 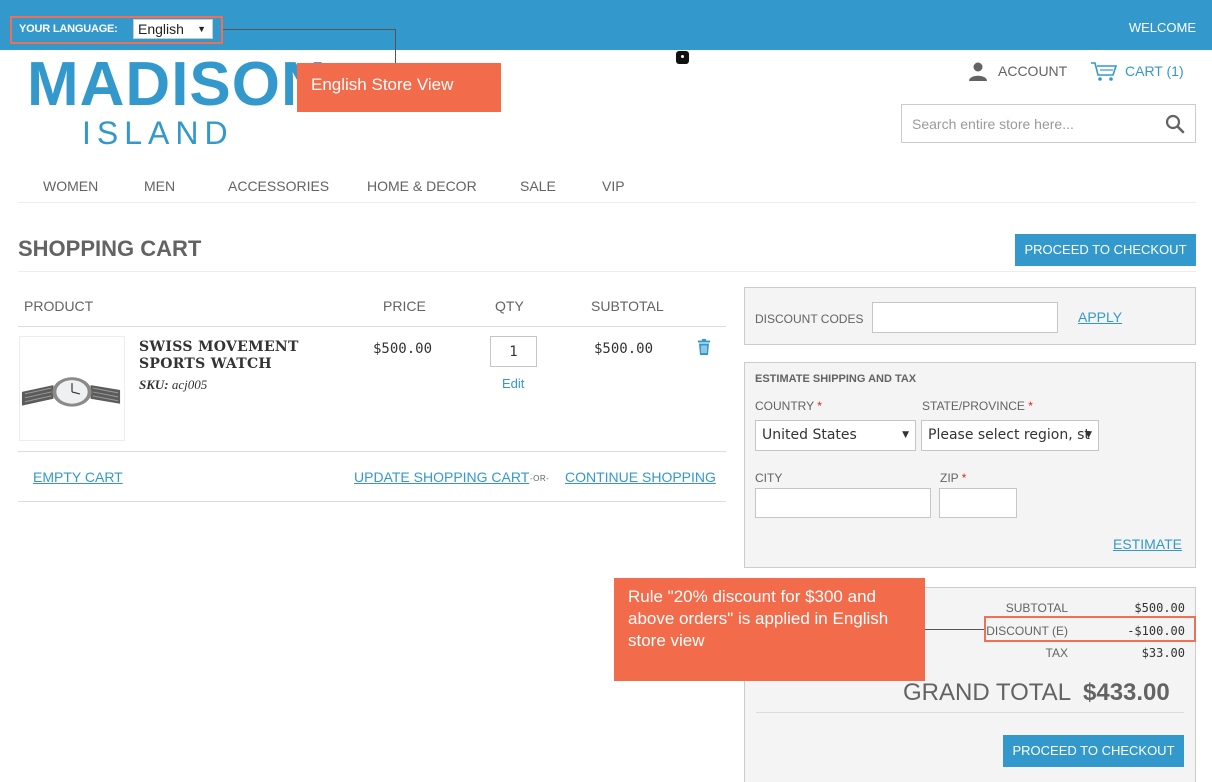 What do you see at coordinates (682, 57) in the screenshot?
I see `cursor-marker-icon` at bounding box center [682, 57].